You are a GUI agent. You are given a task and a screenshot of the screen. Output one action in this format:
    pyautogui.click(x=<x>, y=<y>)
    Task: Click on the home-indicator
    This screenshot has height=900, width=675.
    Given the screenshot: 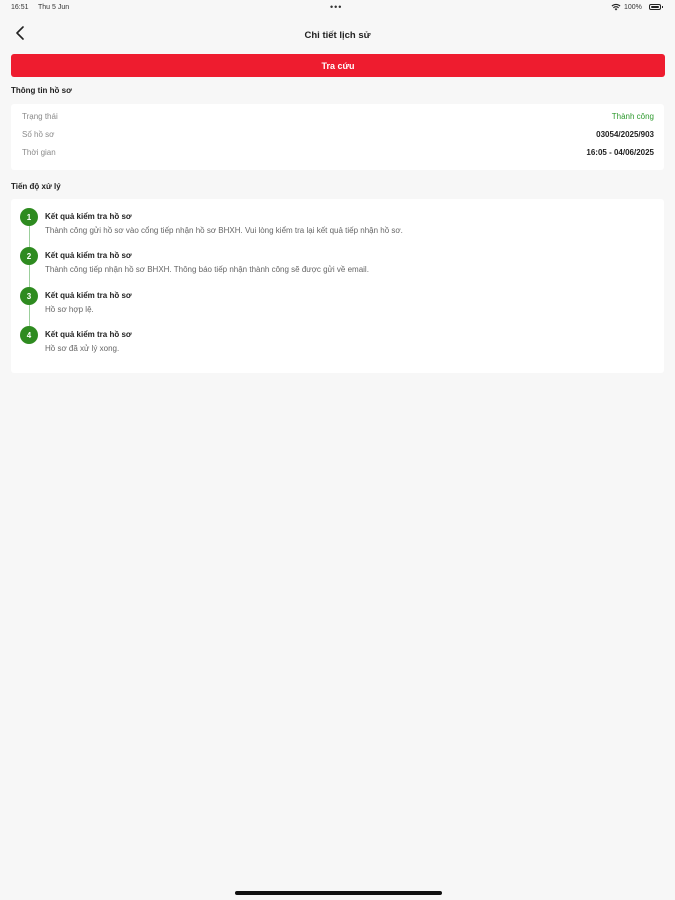 What is the action you would take?
    pyautogui.click(x=338, y=893)
    